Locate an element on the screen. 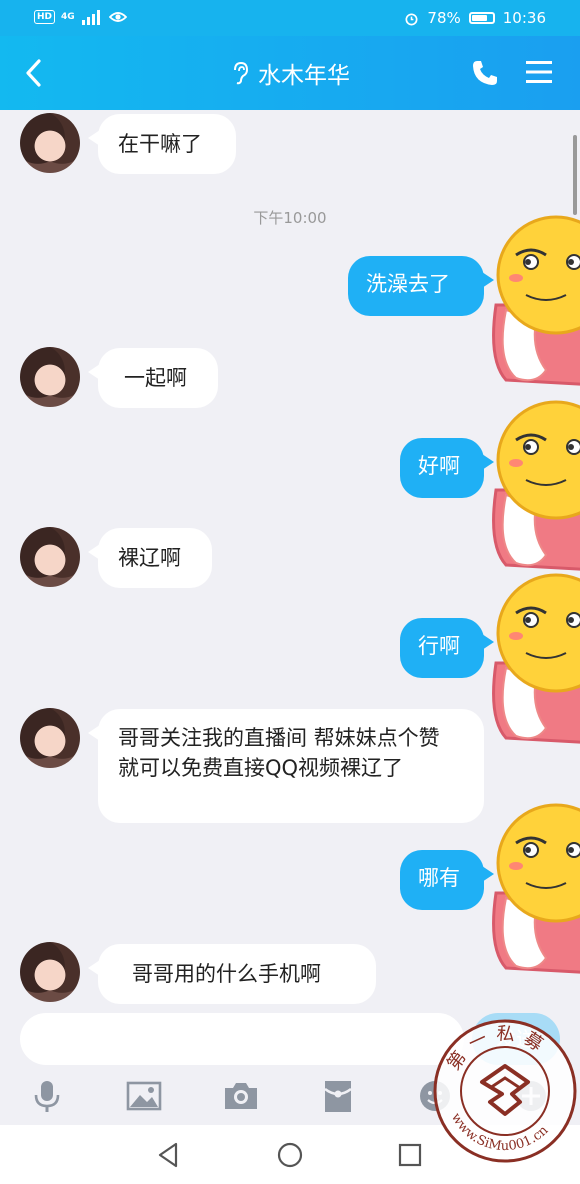  microphone-icon is located at coordinates (47, 1096).